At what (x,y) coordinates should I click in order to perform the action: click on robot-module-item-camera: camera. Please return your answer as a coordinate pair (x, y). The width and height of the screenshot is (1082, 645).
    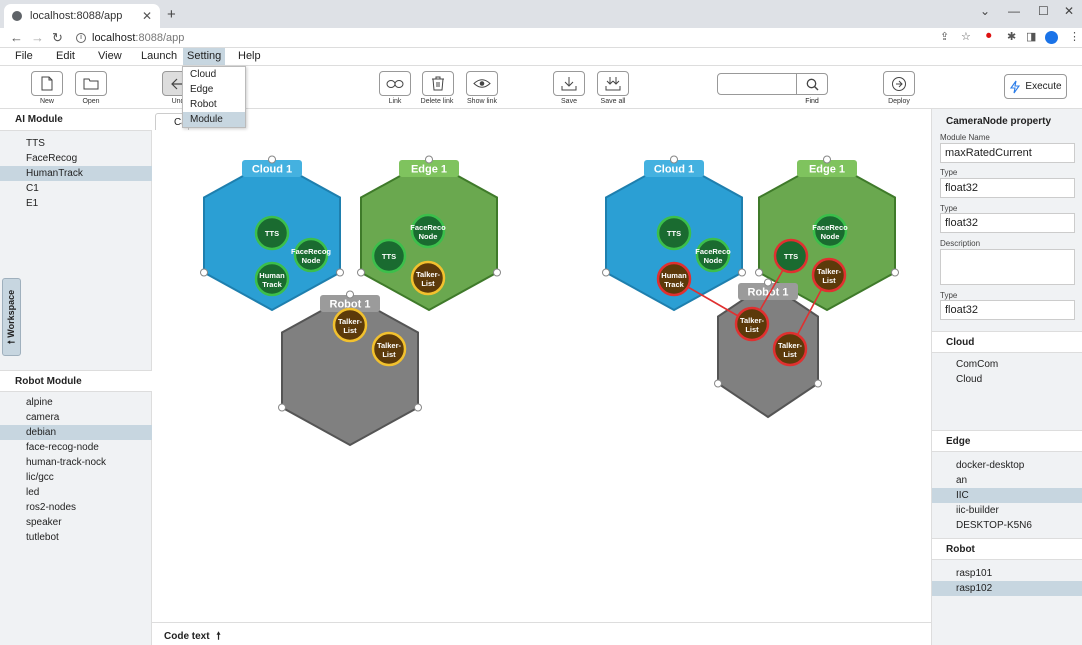
    Looking at the image, I should click on (76, 417).